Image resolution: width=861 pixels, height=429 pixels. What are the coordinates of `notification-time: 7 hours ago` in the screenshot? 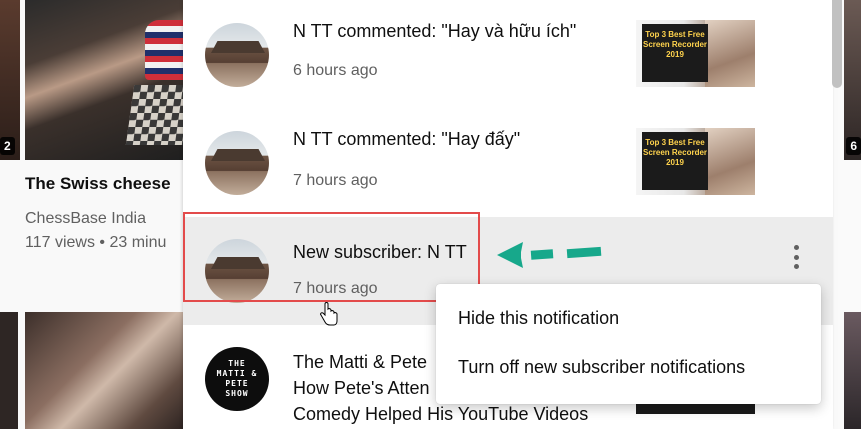 It's located at (335, 180).